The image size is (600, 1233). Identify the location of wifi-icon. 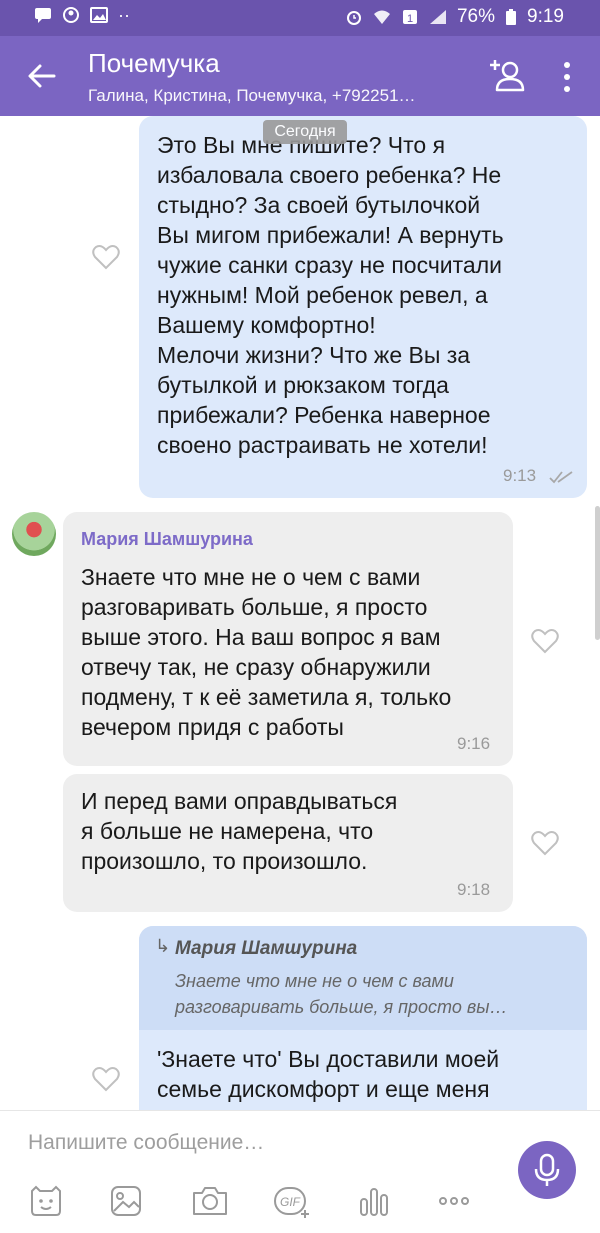
(381, 17).